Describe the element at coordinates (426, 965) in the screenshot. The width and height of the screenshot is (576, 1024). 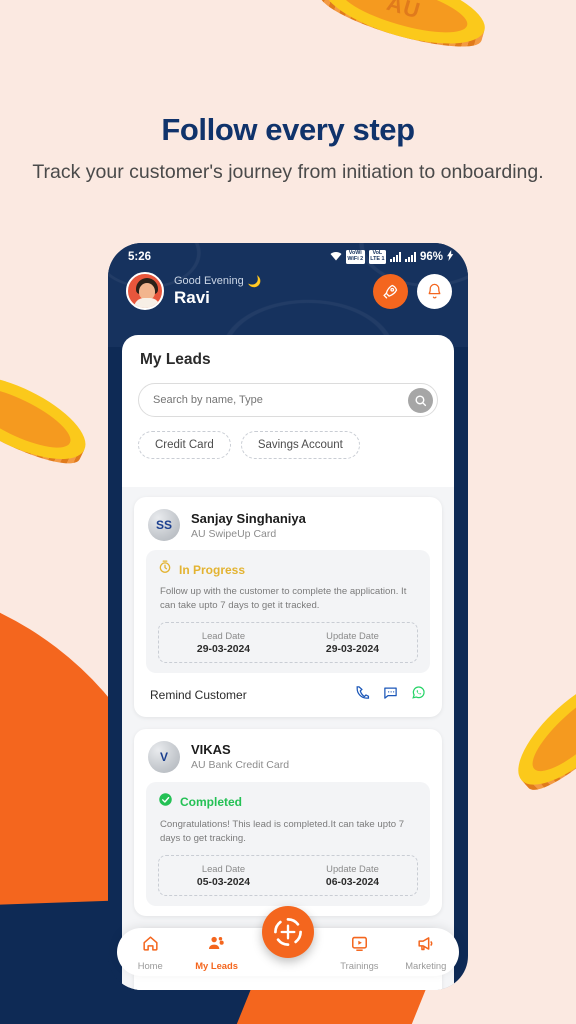
I see `nav-label-marketing: Marketing` at that location.